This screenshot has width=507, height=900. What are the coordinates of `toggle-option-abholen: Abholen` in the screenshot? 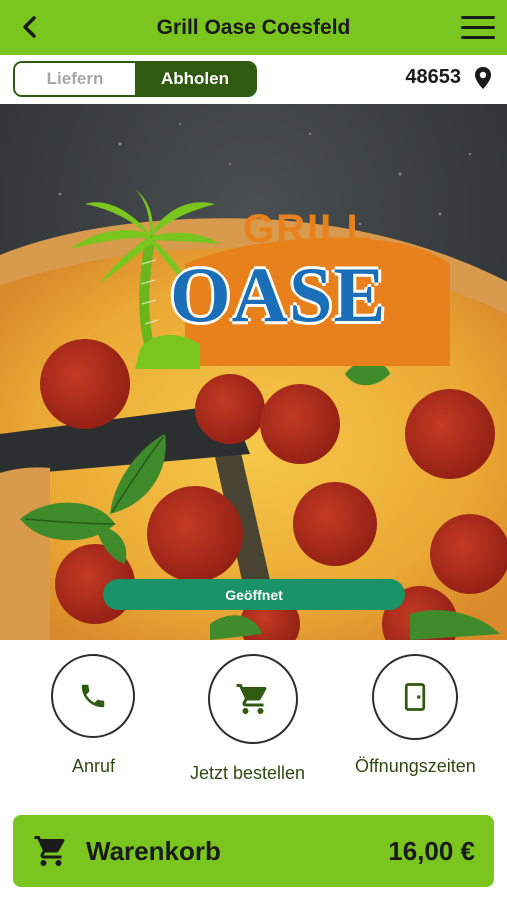 It's located at (195, 79).